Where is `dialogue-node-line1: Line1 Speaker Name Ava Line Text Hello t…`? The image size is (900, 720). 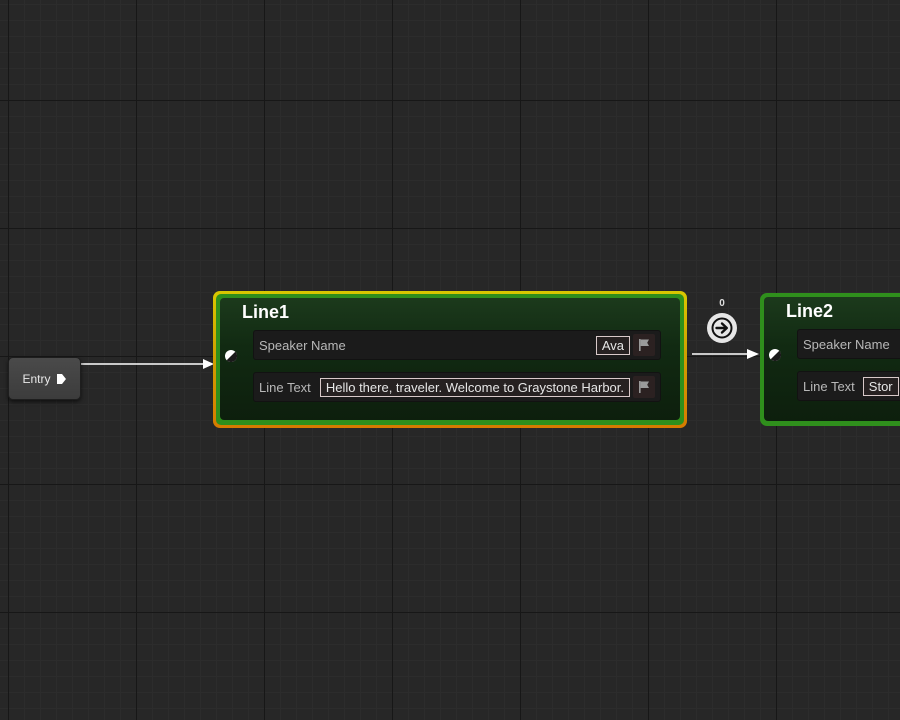
dialogue-node-line1: Line1 Speaker Name Ava Line Text Hello t… is located at coordinates (450, 359).